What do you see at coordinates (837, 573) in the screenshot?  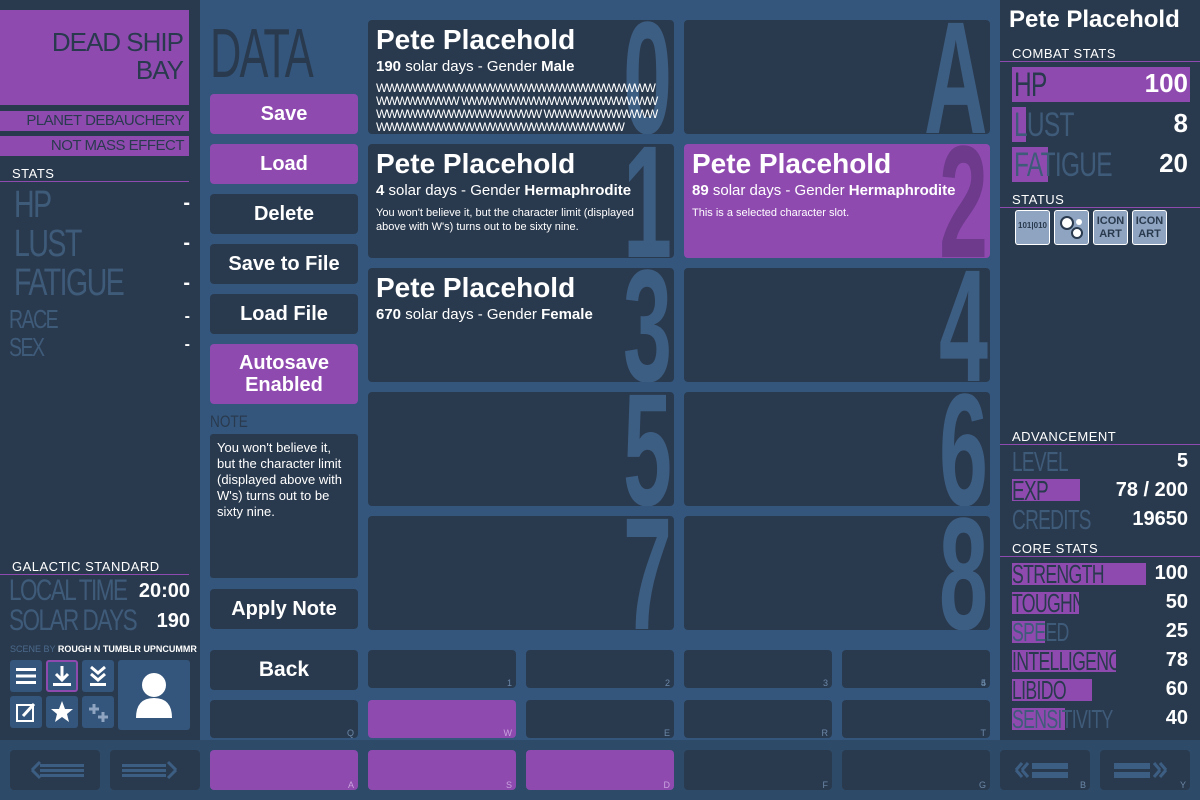 I see `save-slot-8: 8` at bounding box center [837, 573].